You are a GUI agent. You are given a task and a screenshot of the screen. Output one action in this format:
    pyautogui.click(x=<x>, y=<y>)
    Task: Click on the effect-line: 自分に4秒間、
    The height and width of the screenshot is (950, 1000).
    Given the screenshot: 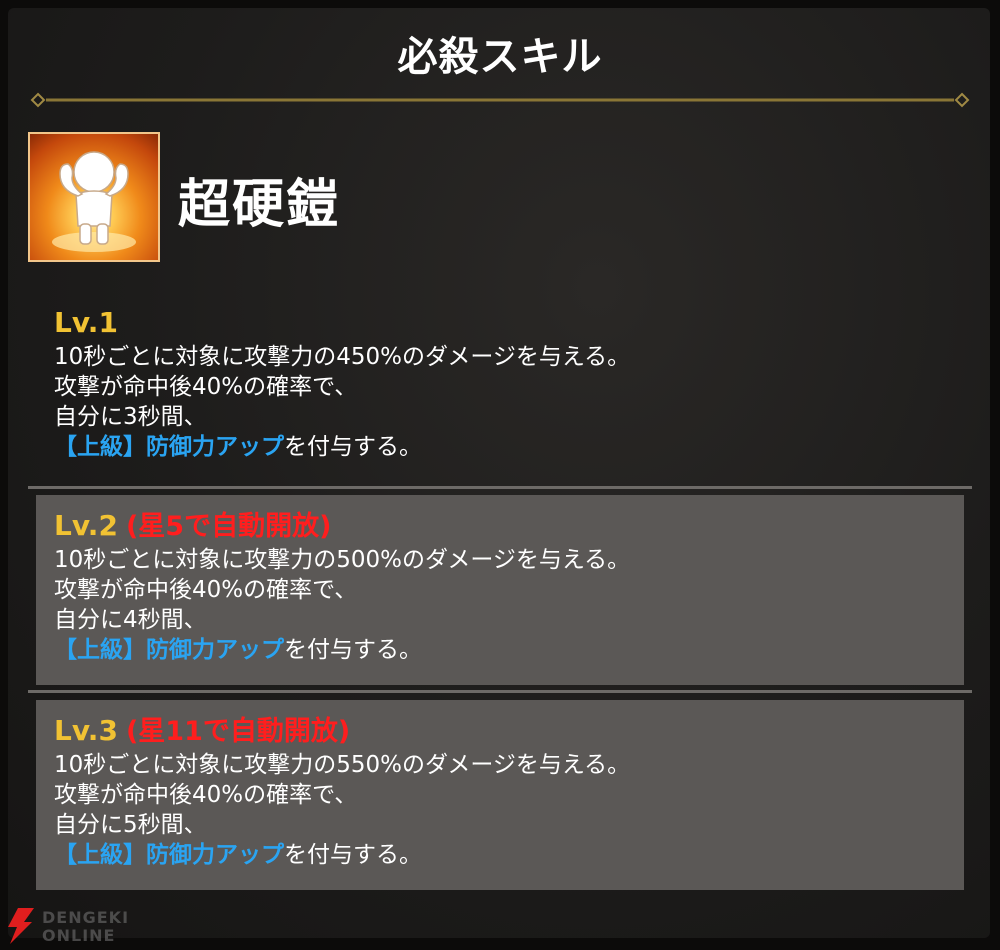 What is the action you would take?
    pyautogui.click(x=130, y=620)
    